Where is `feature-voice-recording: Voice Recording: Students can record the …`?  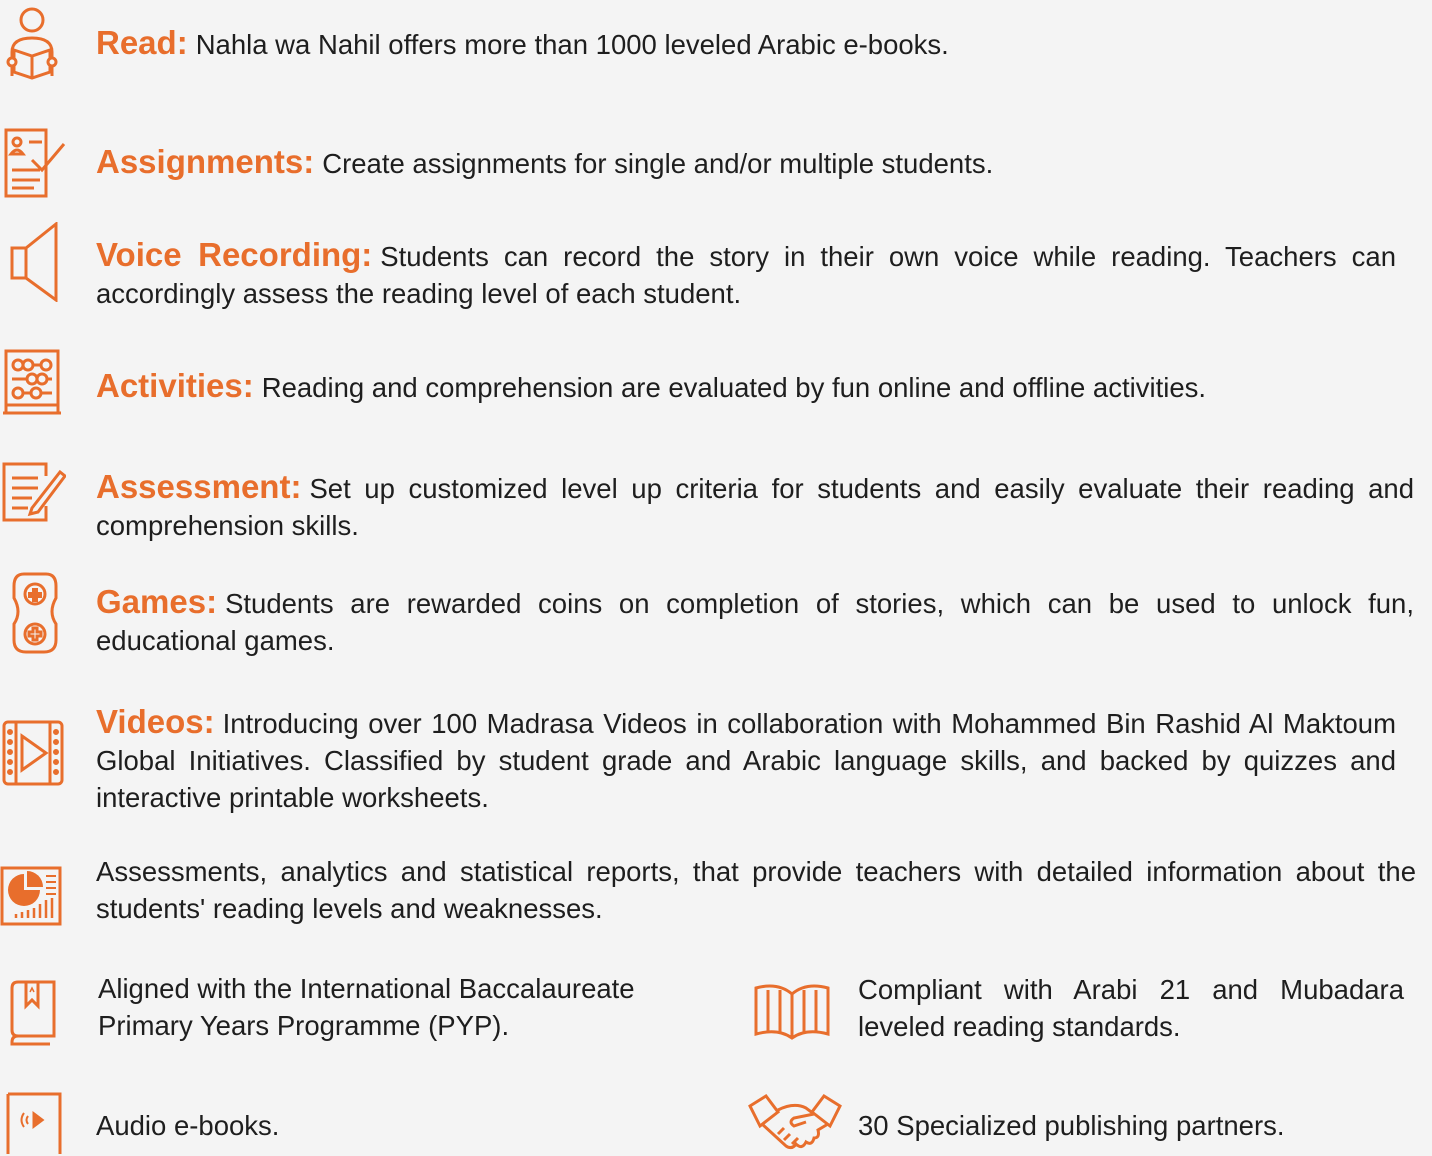 feature-voice-recording: Voice Recording: Students can record the … is located at coordinates (746, 274).